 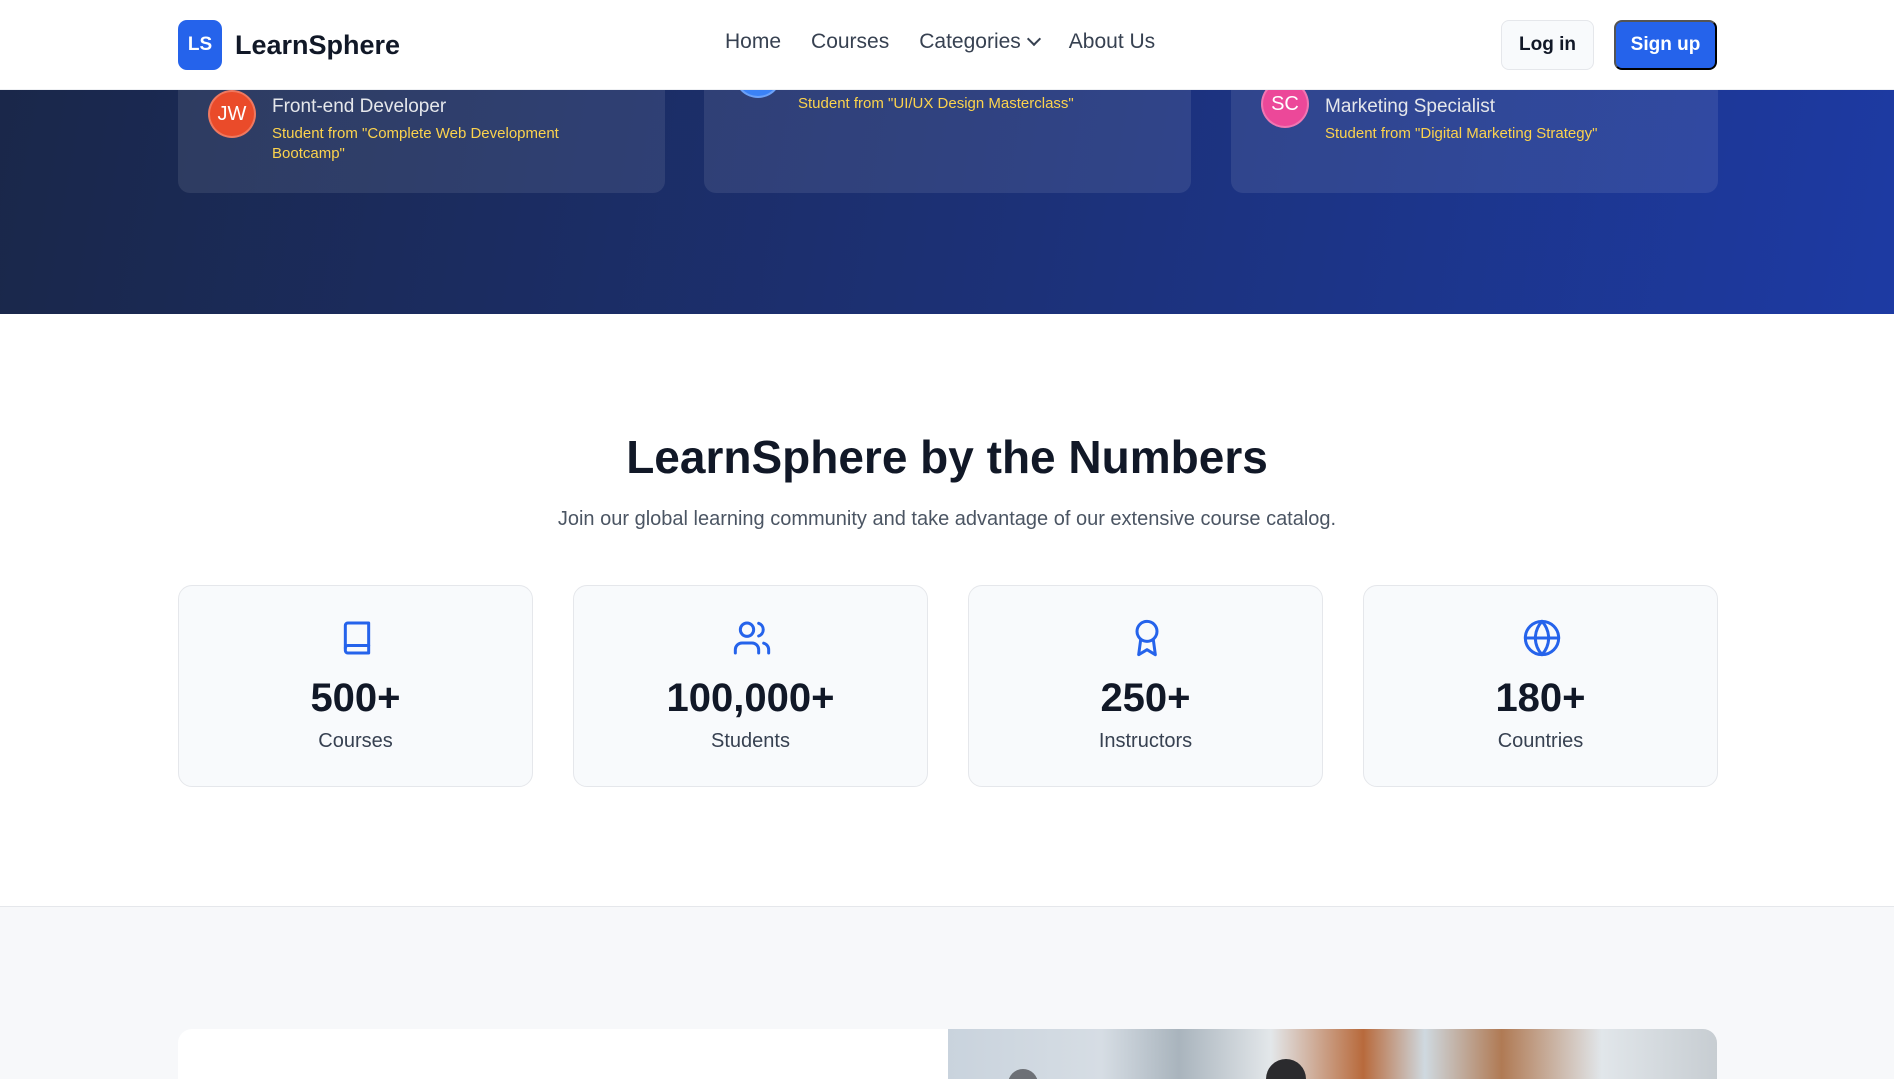 I want to click on stat-card-instructors: 250+ Instructors, so click(x=1145, y=686).